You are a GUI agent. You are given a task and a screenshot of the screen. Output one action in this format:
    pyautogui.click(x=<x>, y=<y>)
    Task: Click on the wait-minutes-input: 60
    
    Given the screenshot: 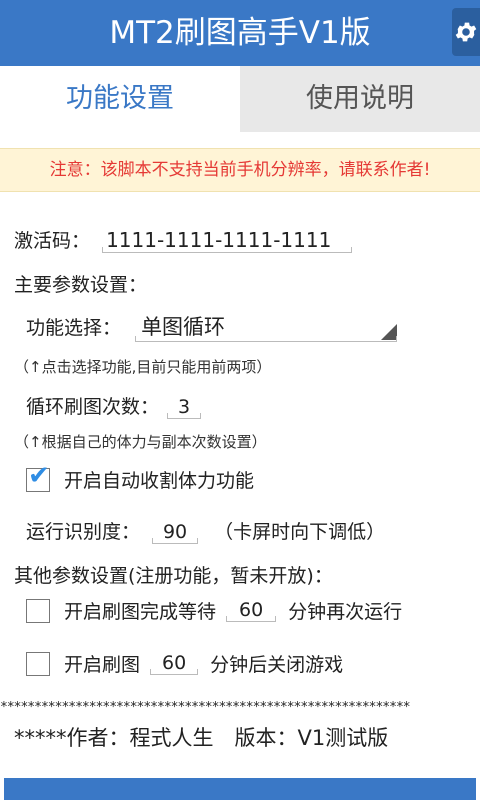 What is the action you would take?
    pyautogui.click(x=251, y=610)
    